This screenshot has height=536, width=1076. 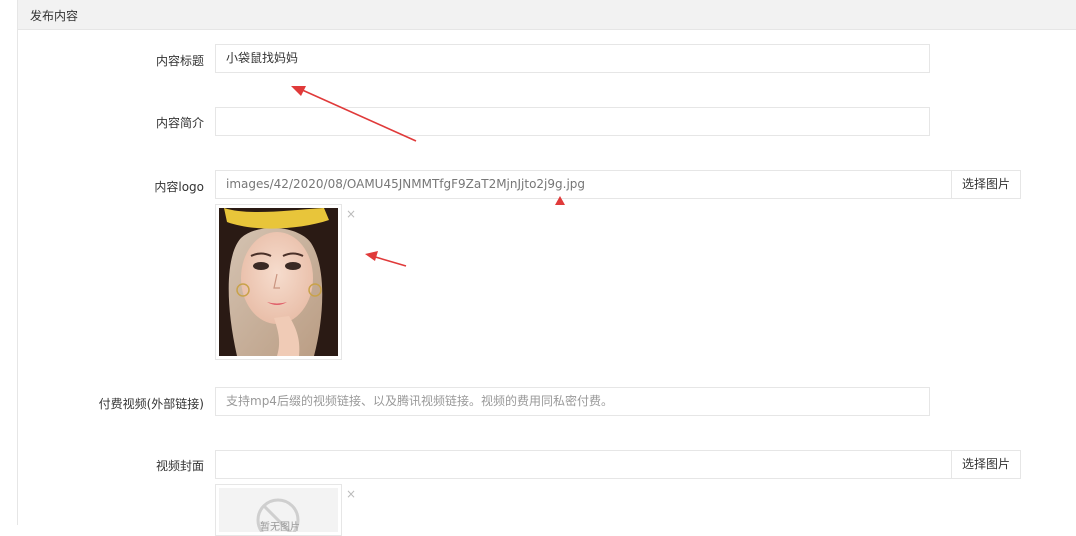 I want to click on video-cover-label: 视频封面, so click(x=179, y=466).